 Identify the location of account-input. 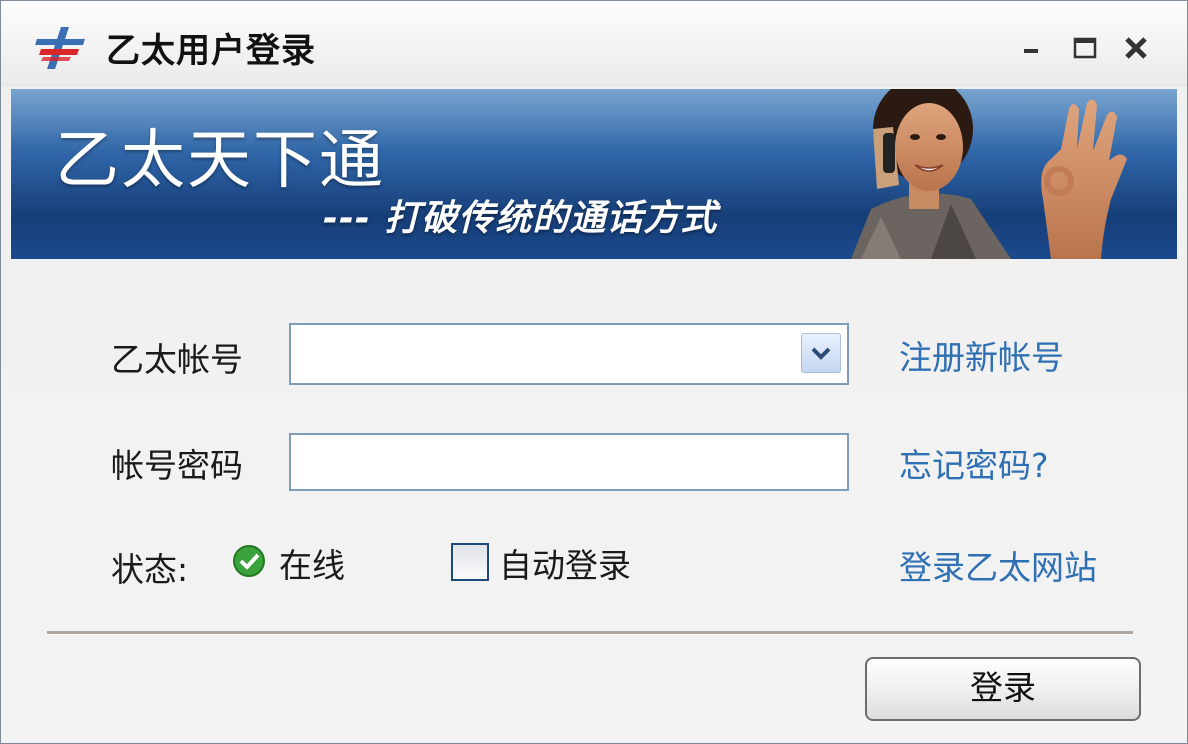
(569, 354).